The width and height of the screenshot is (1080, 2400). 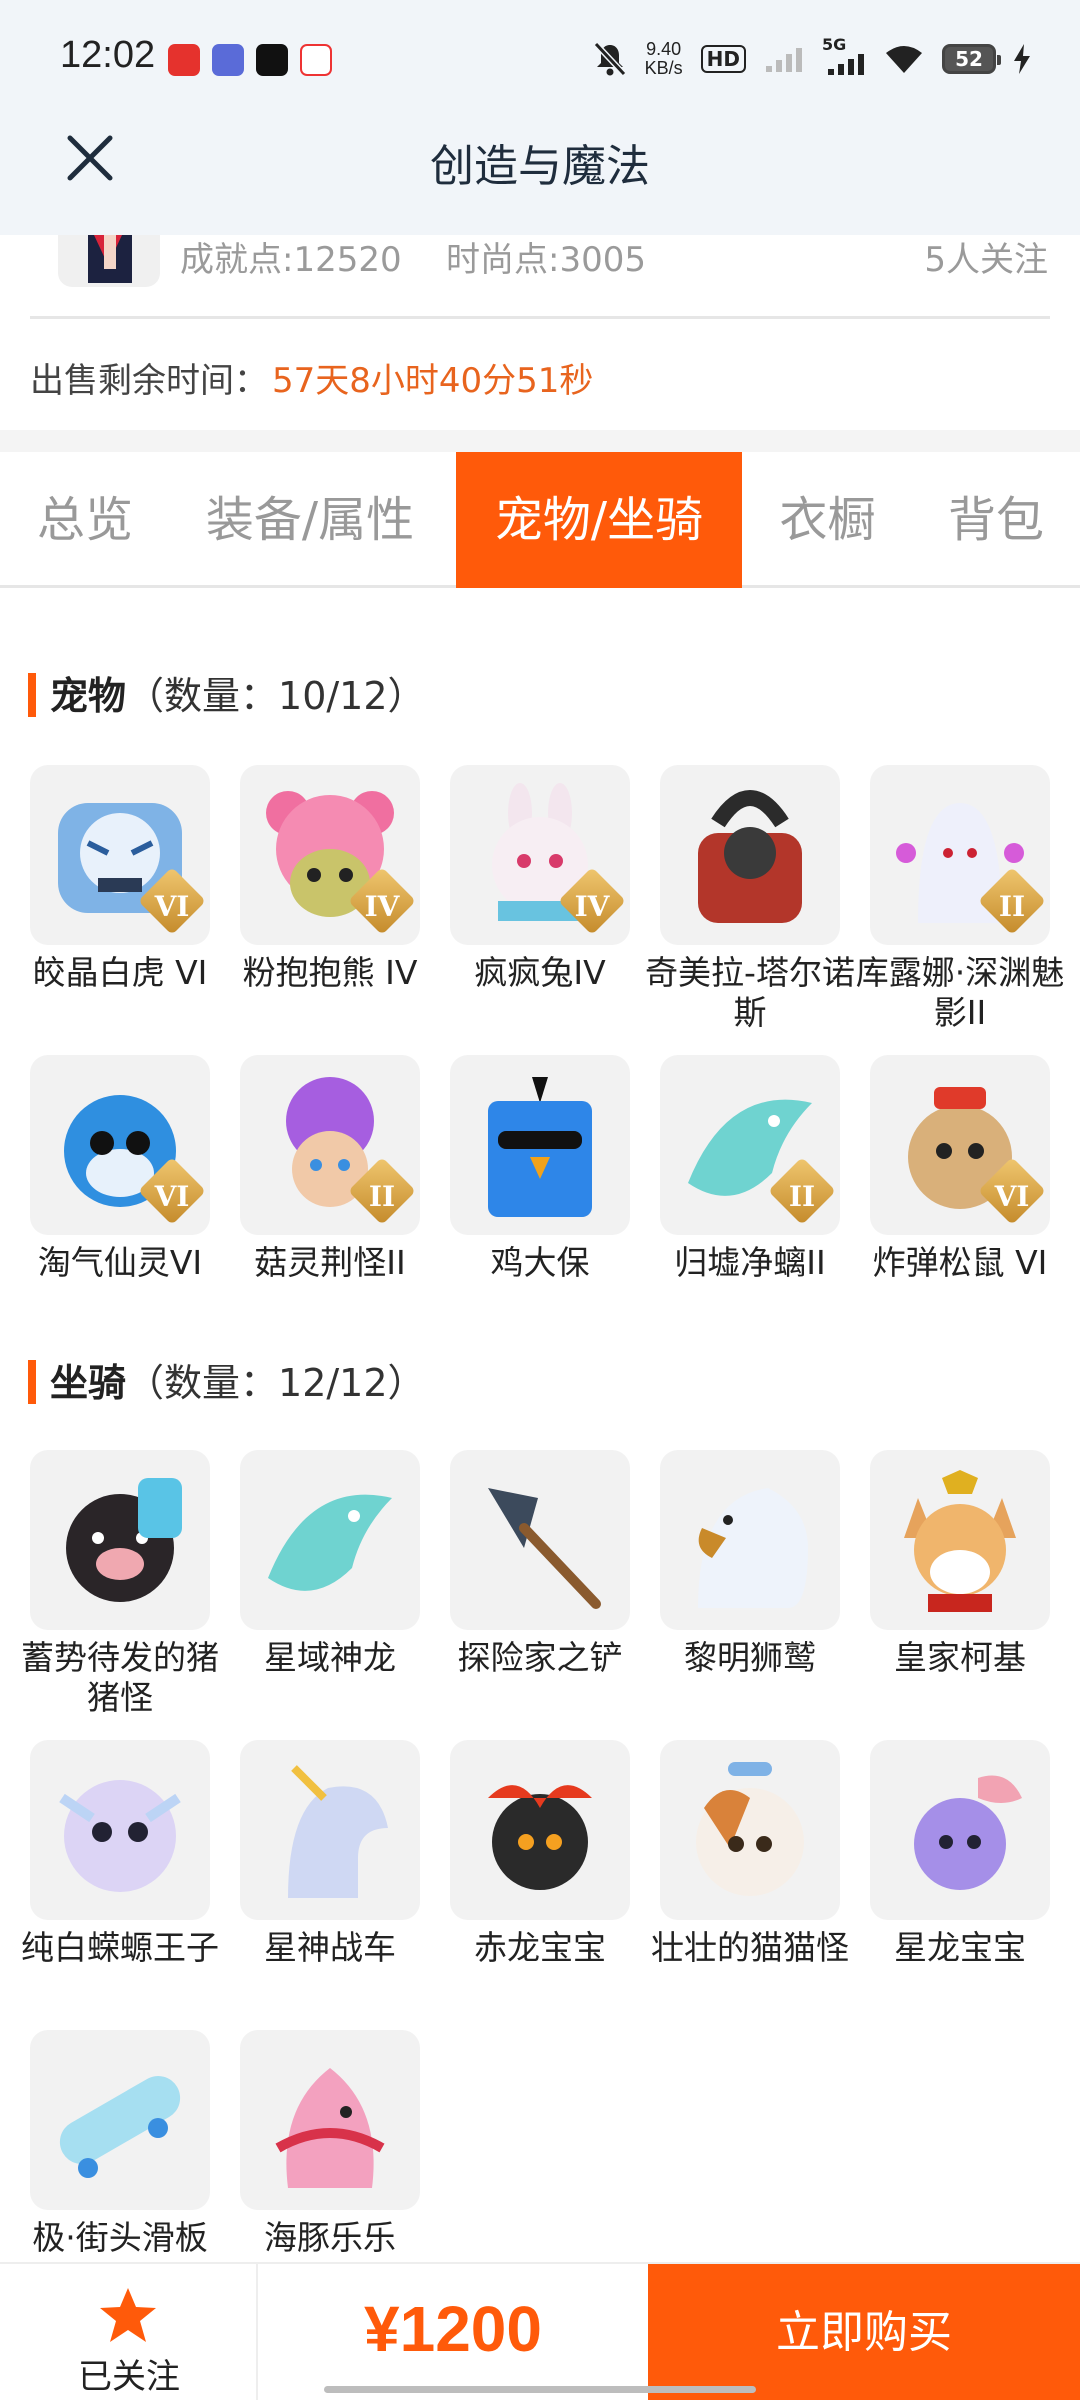 I want to click on signal-5g: 5G, so click(x=844, y=56).